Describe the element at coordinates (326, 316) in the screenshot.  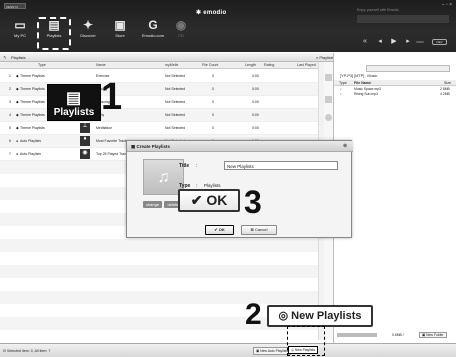
I see `callout-new-playlists-label: New Playlists` at that location.